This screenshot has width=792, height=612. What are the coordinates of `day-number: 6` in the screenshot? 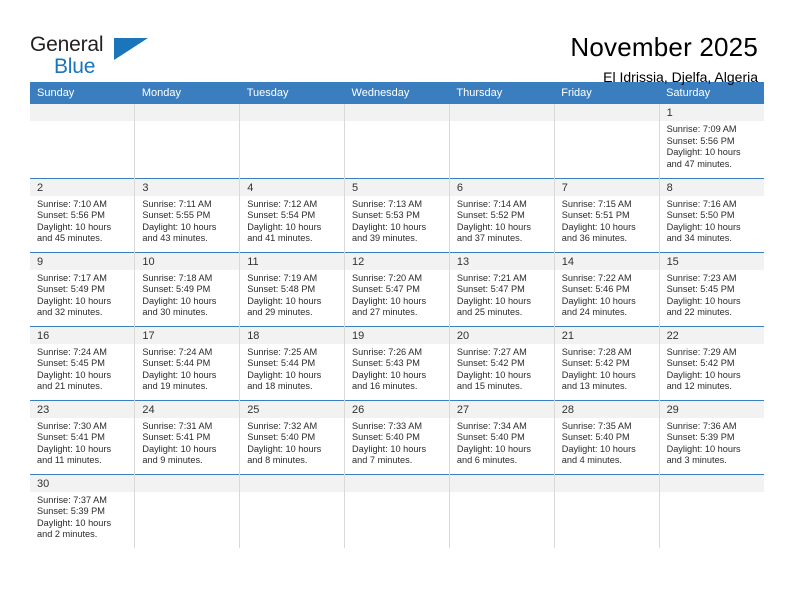 It's located at (501, 187).